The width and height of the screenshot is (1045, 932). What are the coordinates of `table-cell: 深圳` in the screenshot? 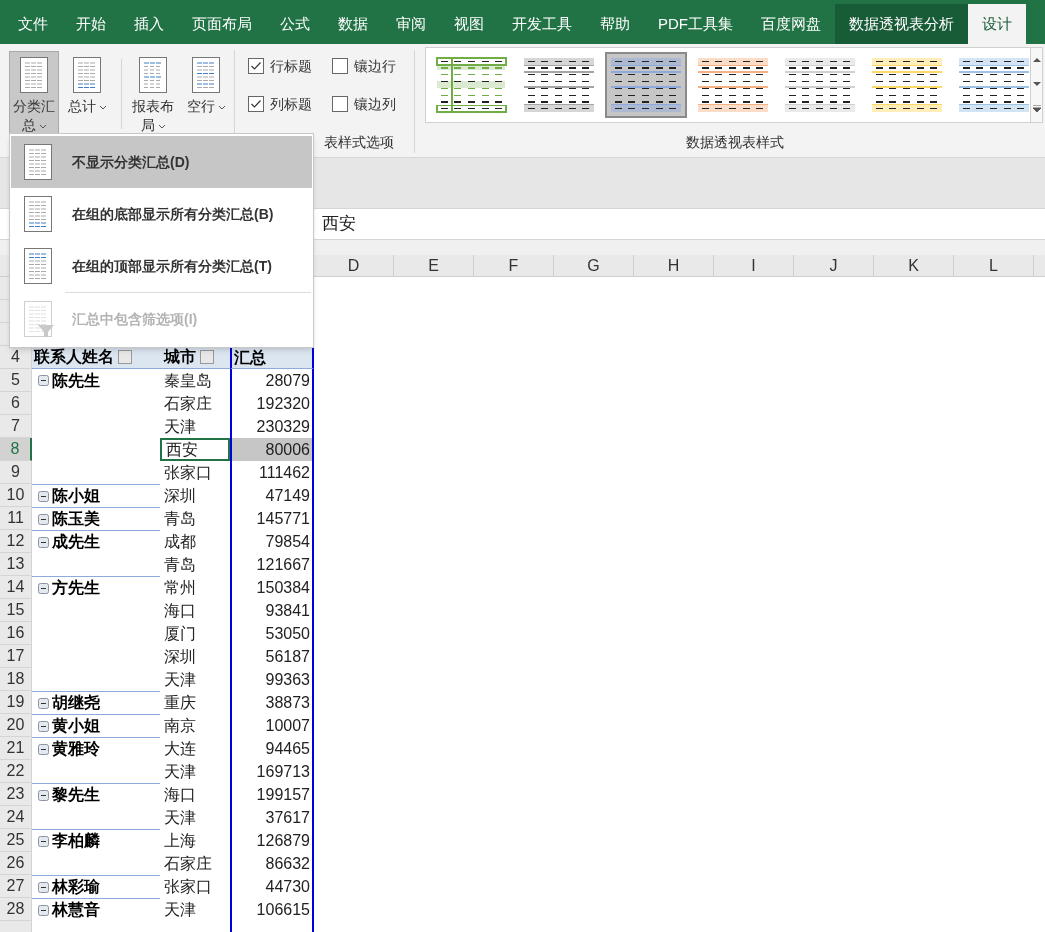 It's located at (195, 656).